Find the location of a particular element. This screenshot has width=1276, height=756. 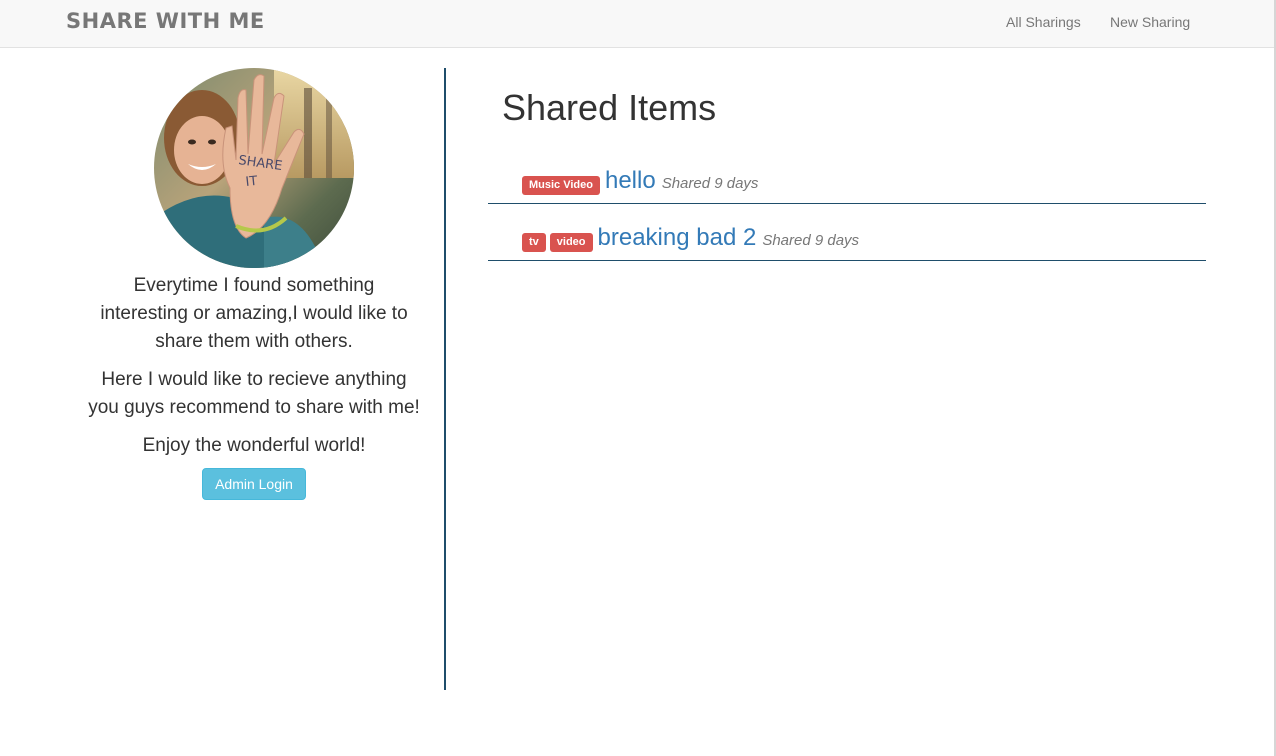

item-title-link: breaking bad 2 is located at coordinates (677, 238).